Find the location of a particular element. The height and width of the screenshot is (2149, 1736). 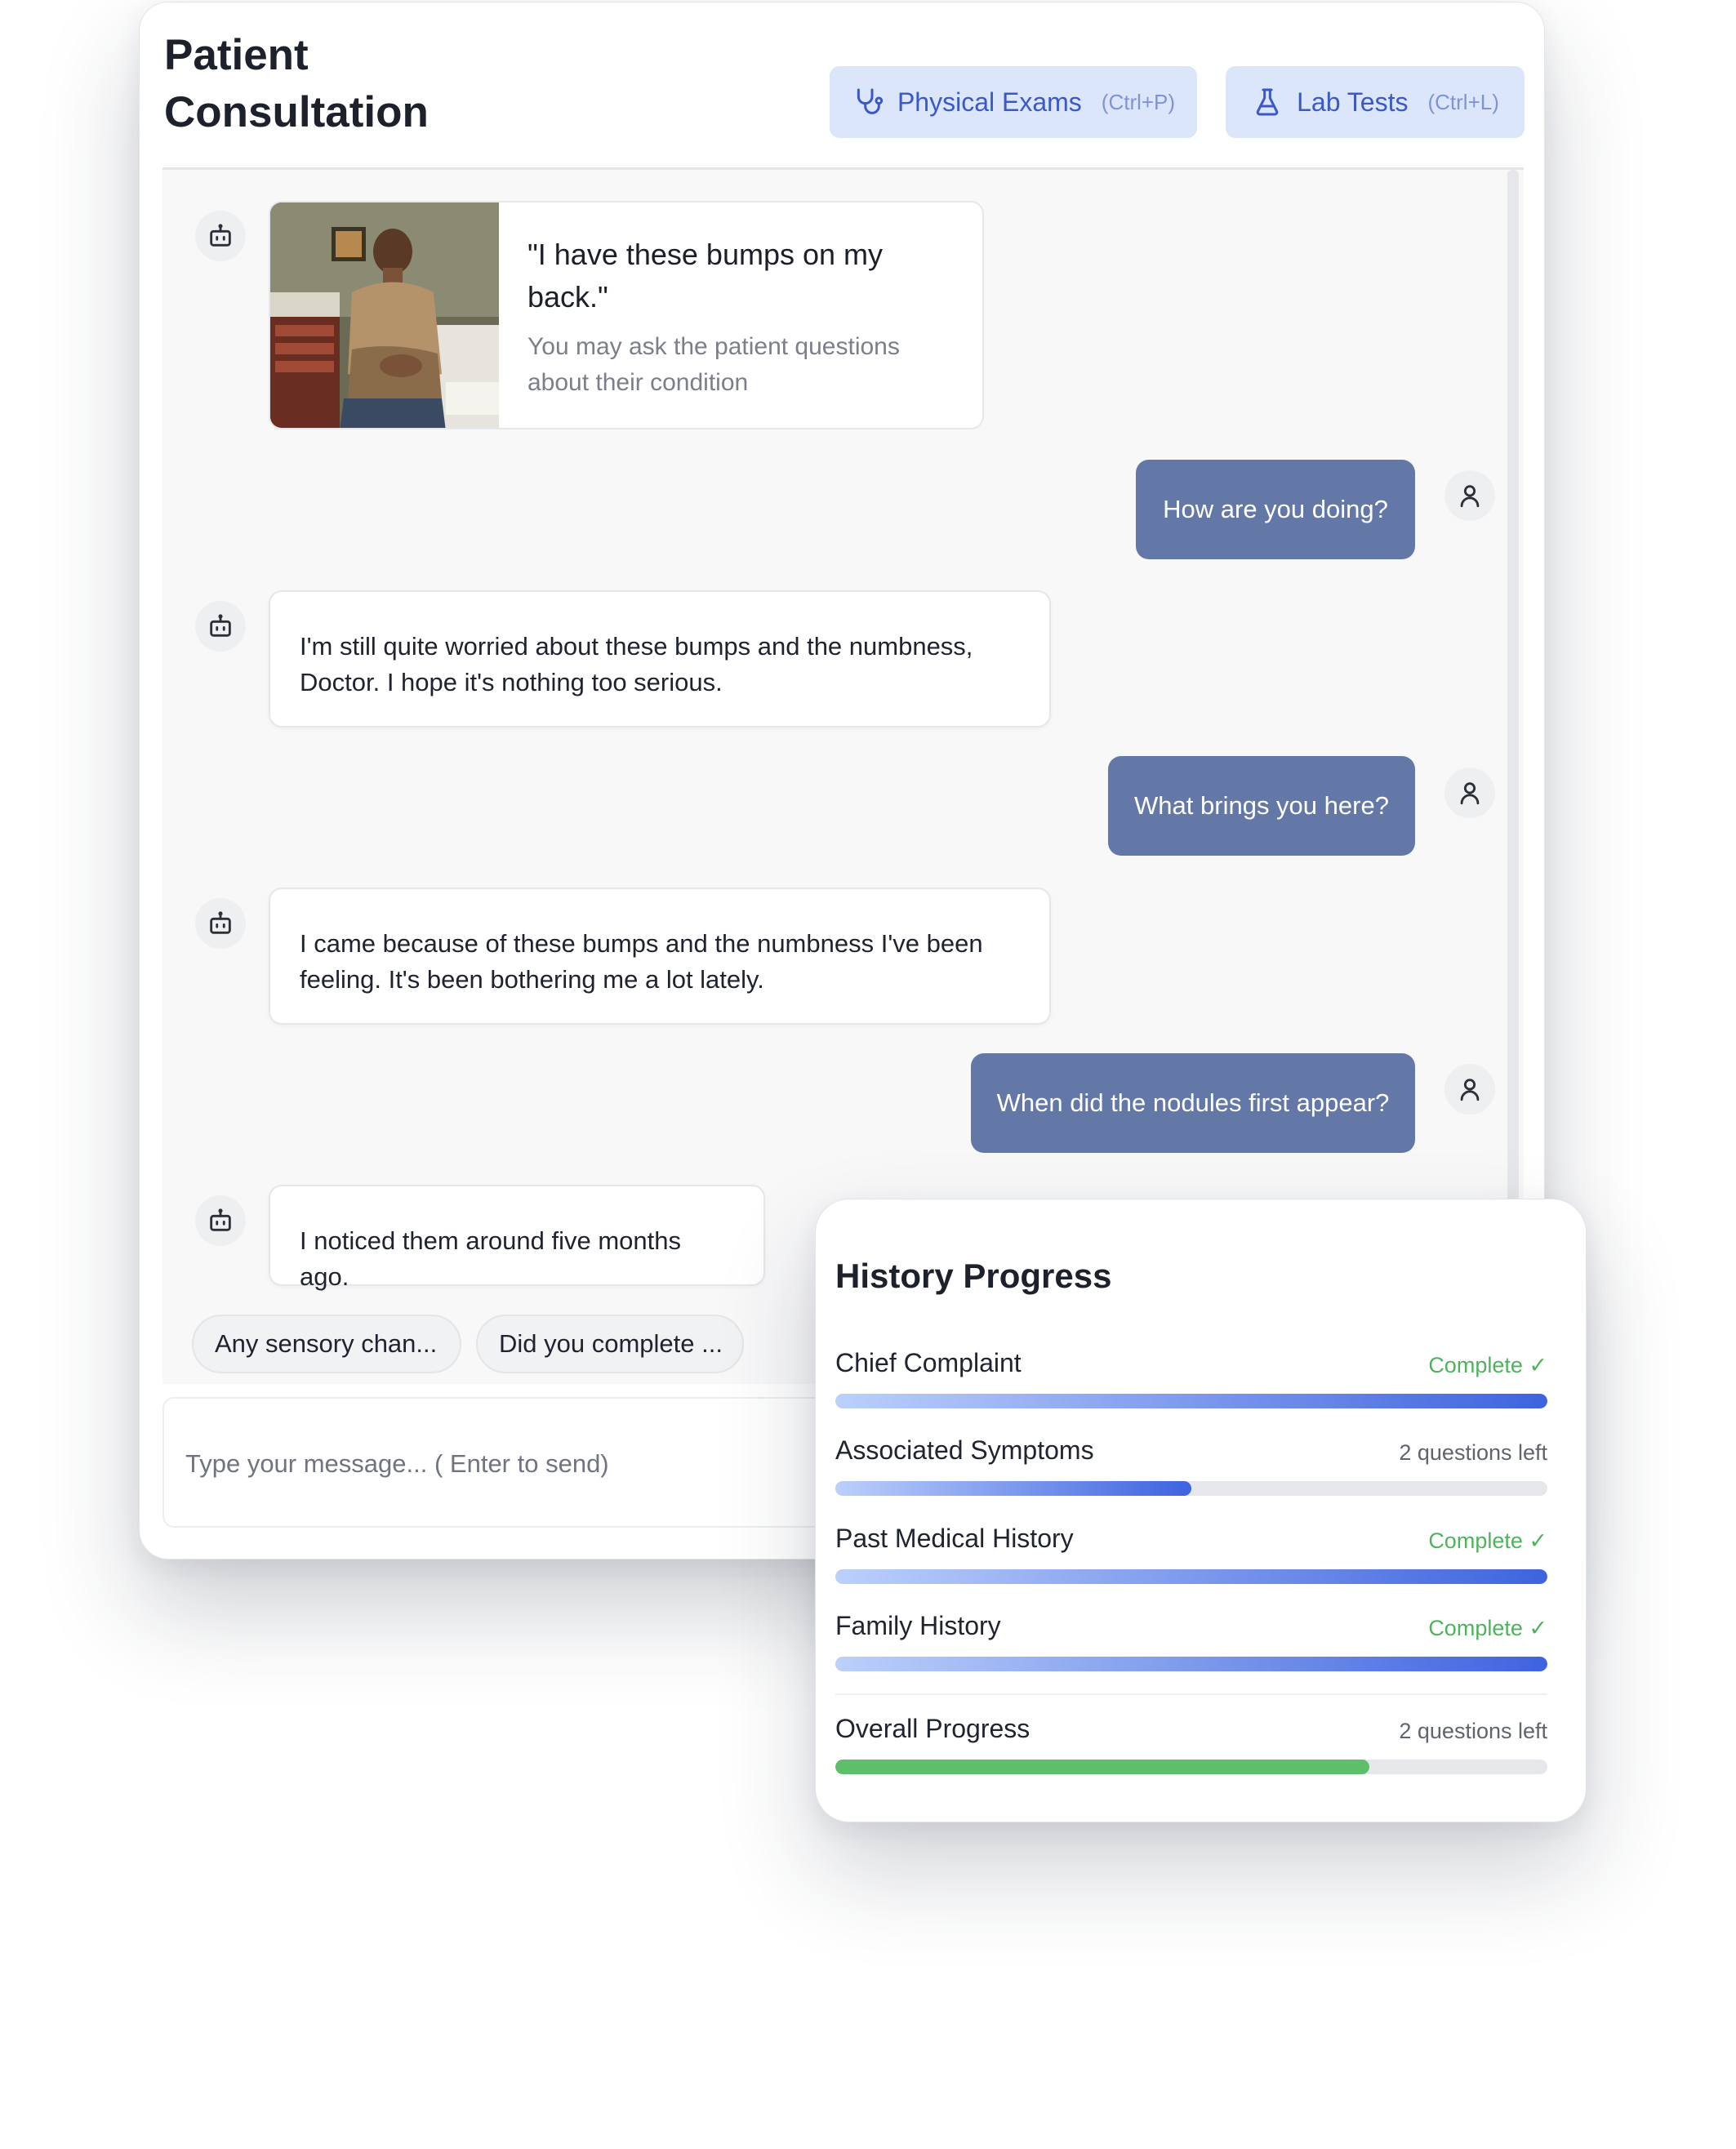

chat-scrollbar is located at coordinates (1513, 689).